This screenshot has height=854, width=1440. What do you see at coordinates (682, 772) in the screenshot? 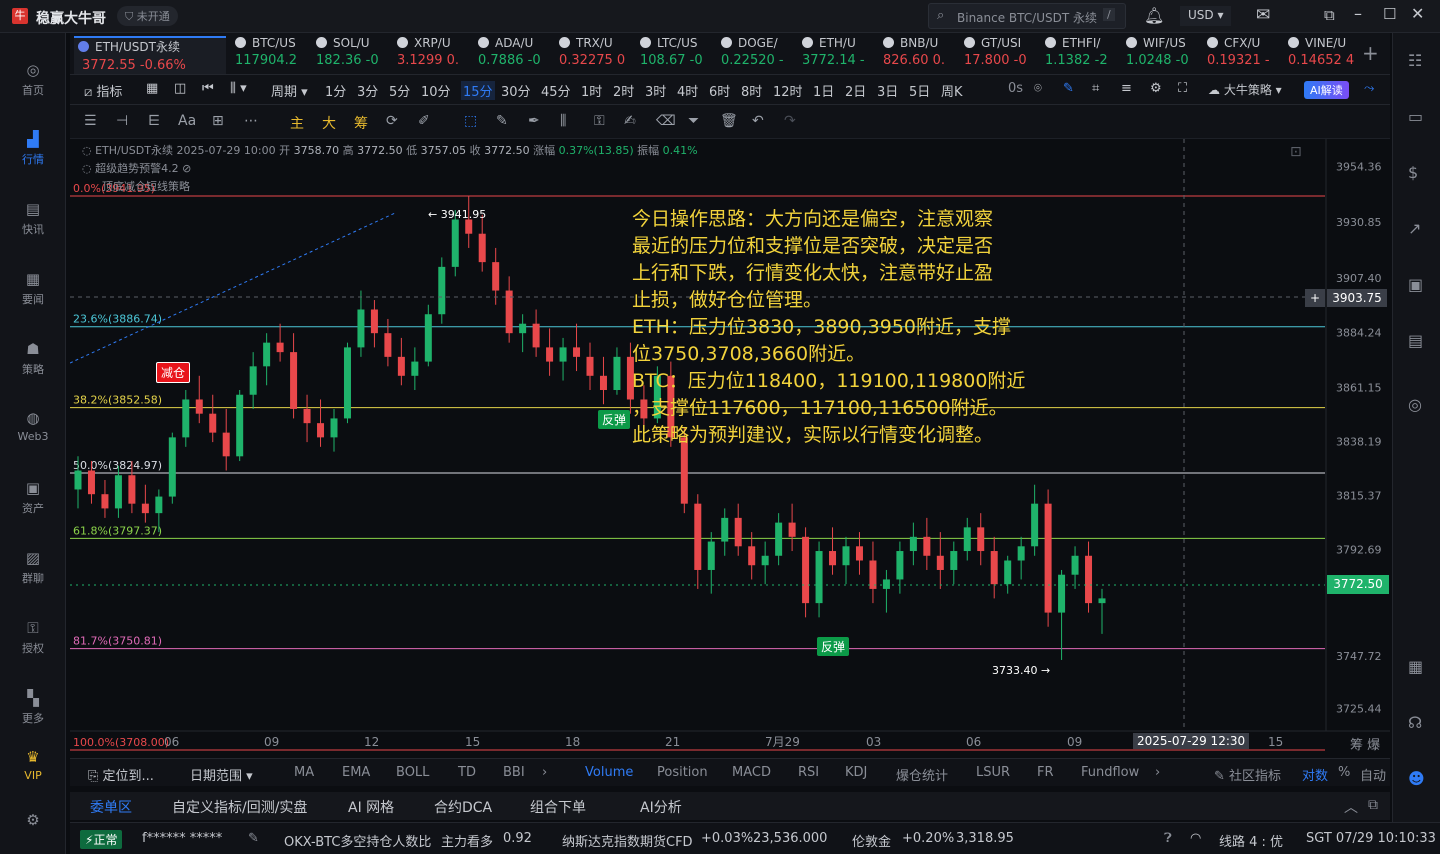
I see `tab-position: Position` at bounding box center [682, 772].